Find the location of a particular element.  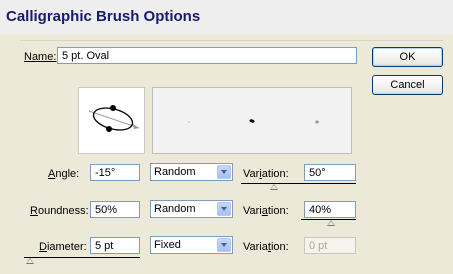

brush-shape-editor is located at coordinates (111, 120).